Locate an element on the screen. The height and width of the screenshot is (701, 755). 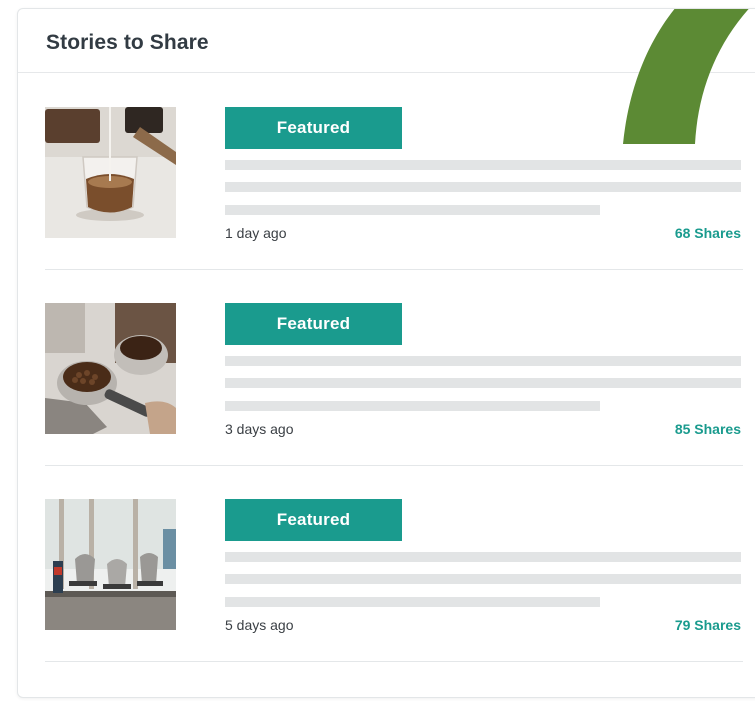
coffee-bar-image is located at coordinates (110, 564).